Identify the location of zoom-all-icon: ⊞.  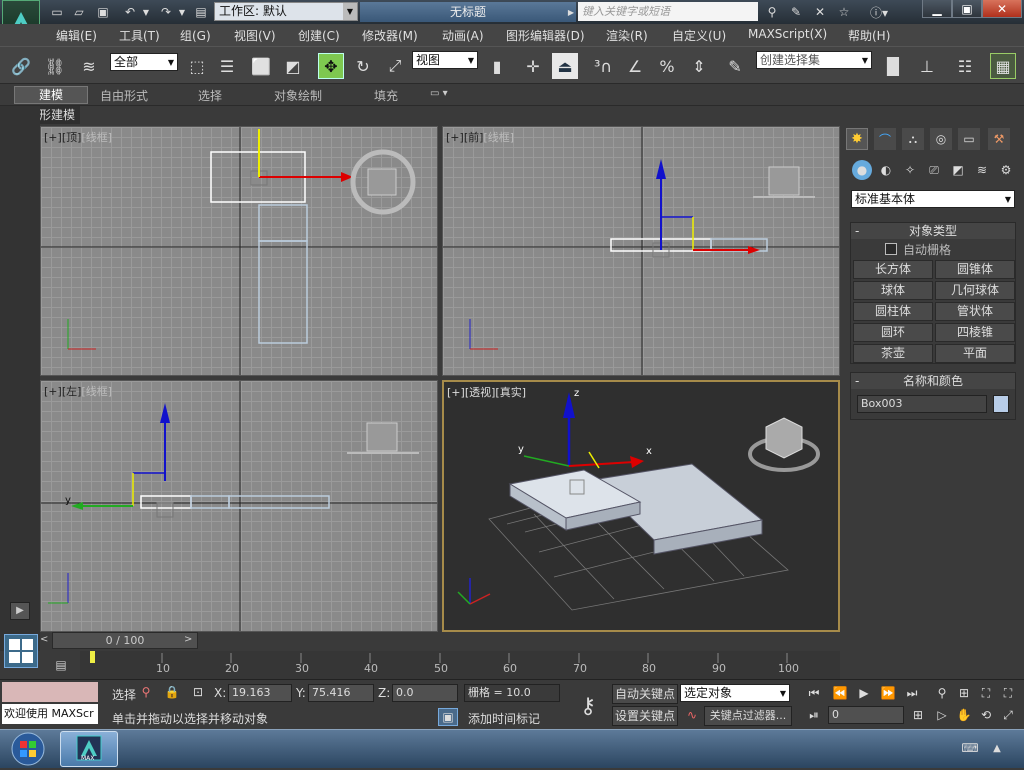
(964, 693).